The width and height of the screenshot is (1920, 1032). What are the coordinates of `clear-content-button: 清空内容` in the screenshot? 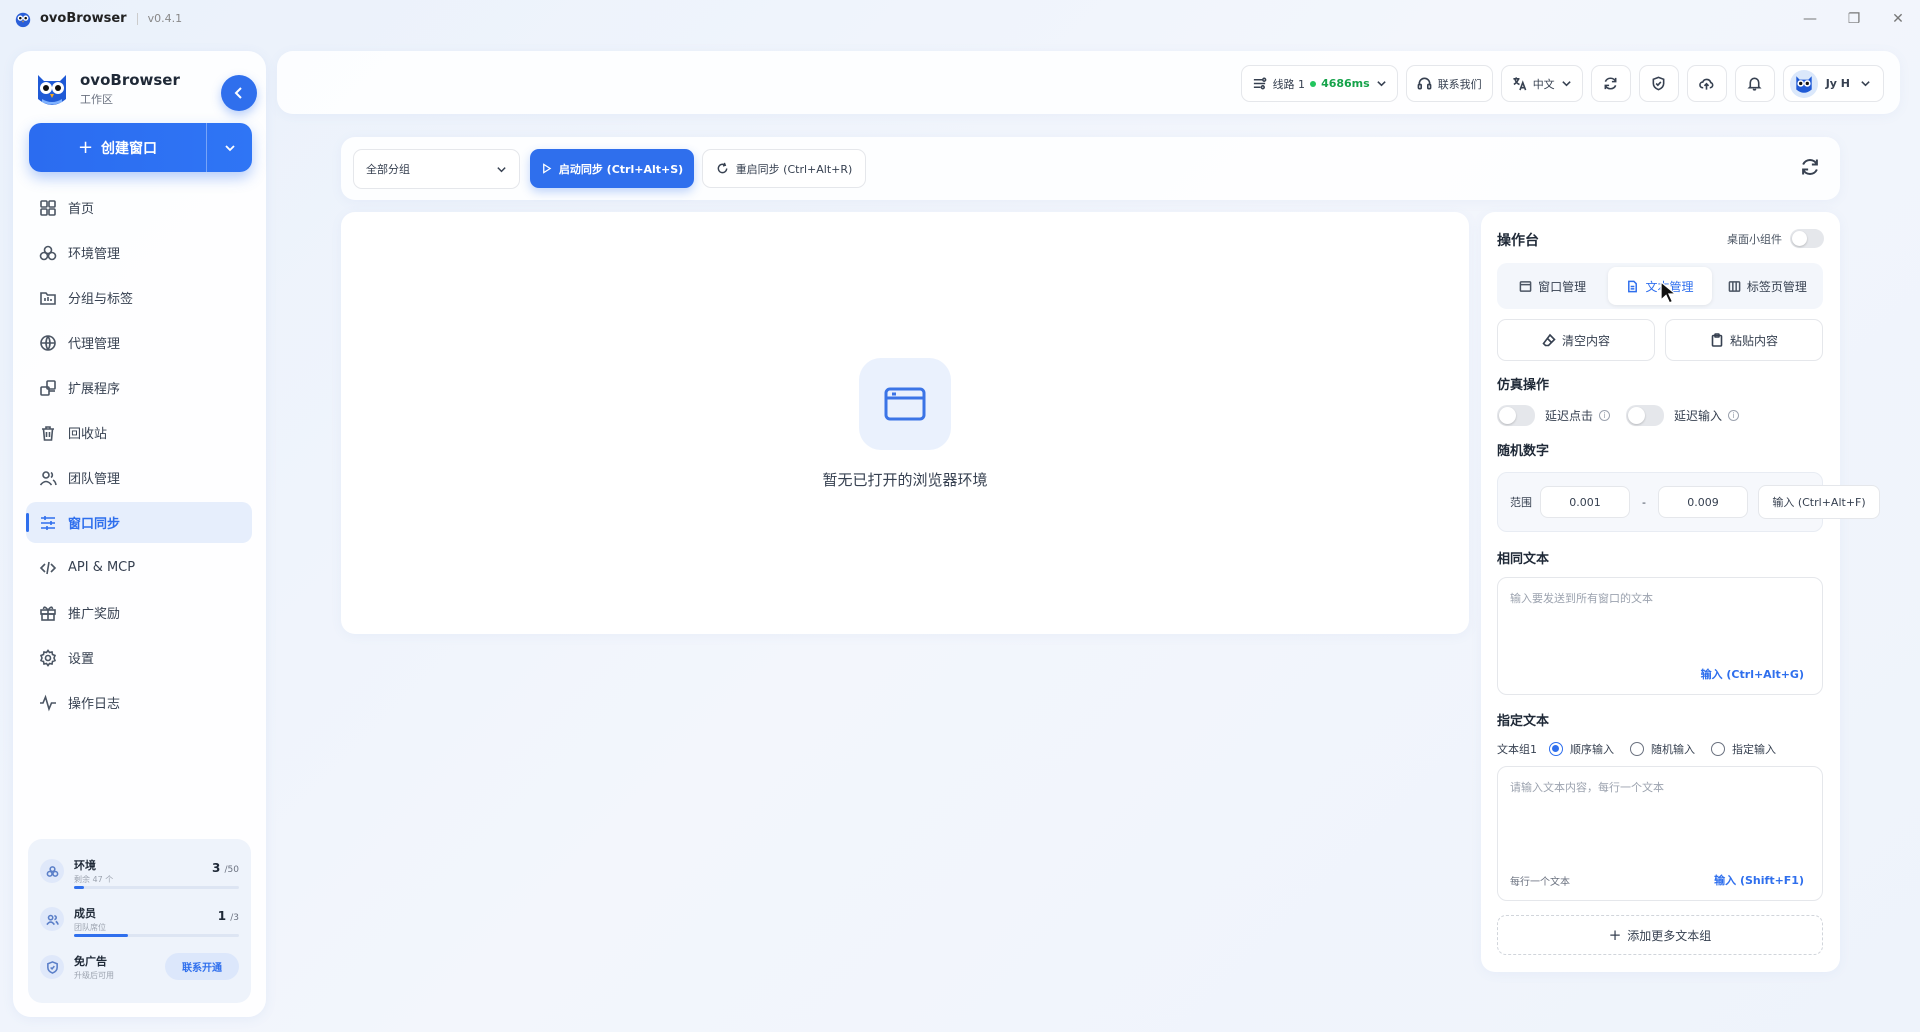 It's located at (1576, 340).